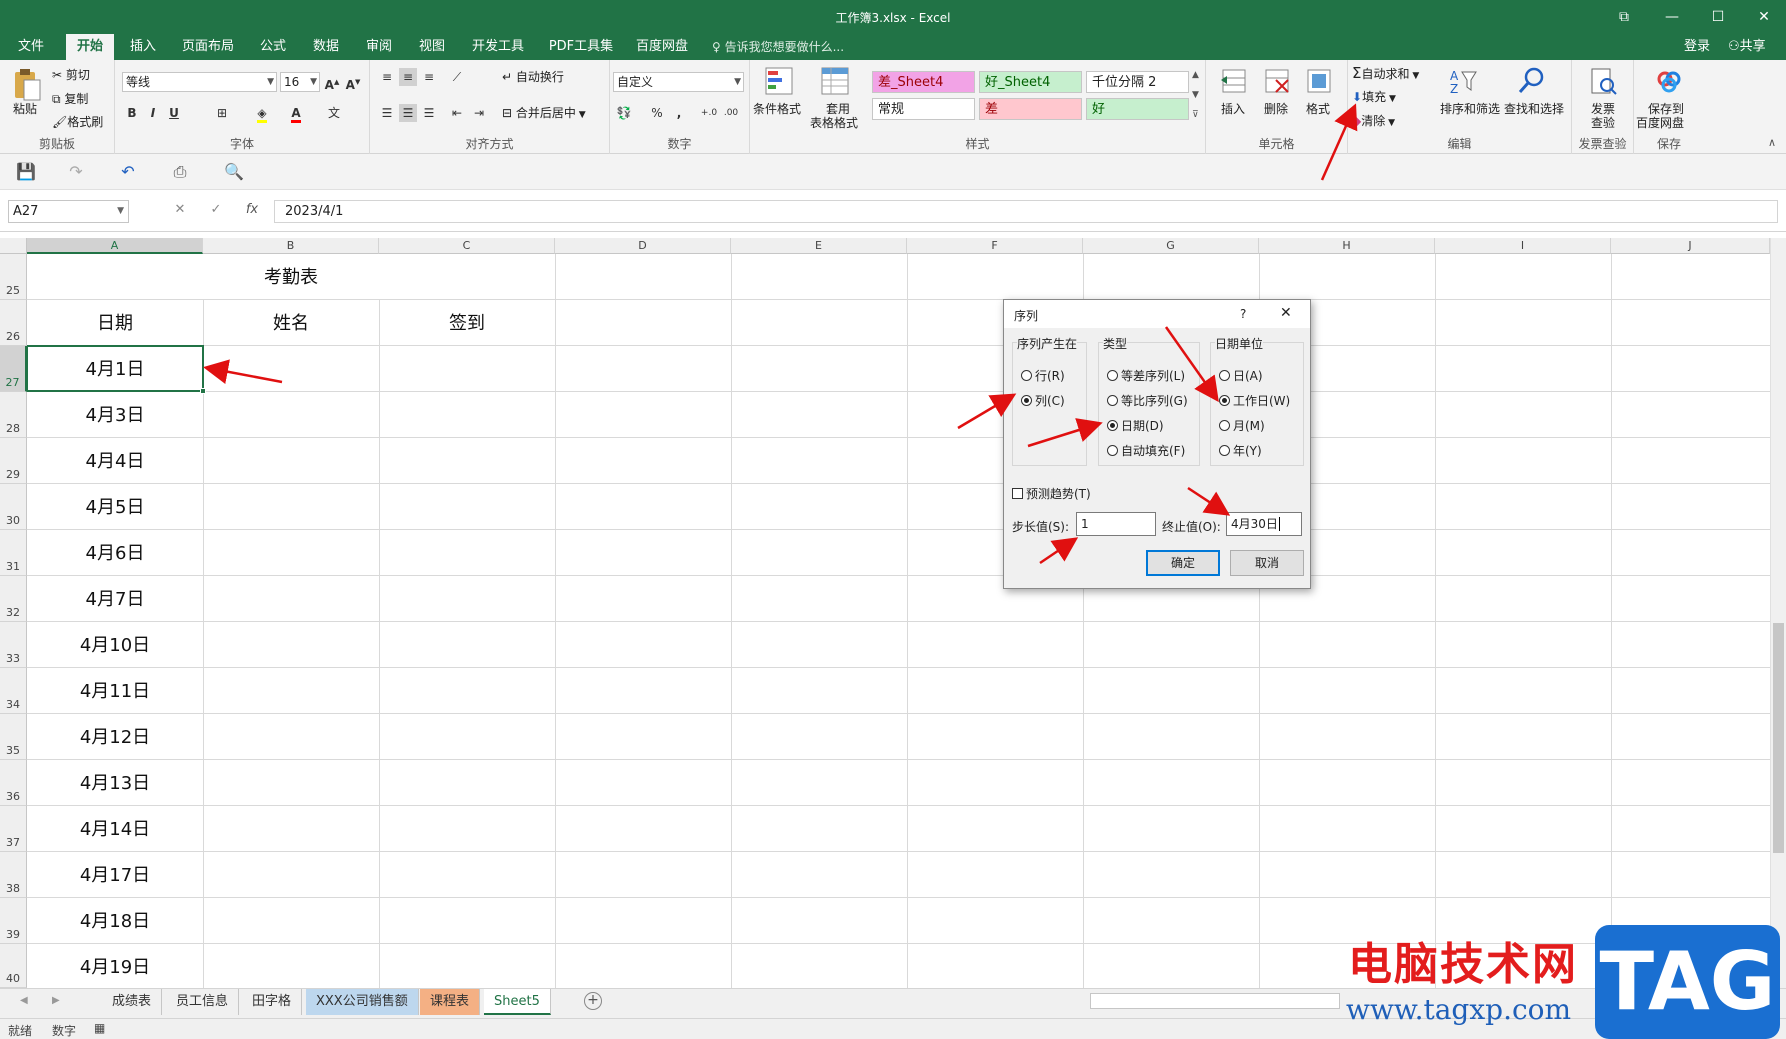  What do you see at coordinates (332, 82) in the screenshot?
I see `grow-font-icon: A▲` at bounding box center [332, 82].